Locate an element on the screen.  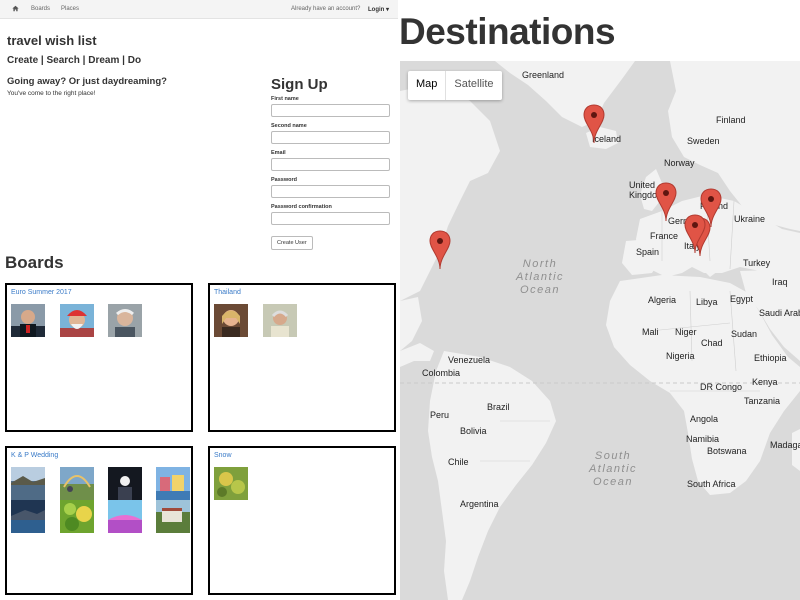
email-label: Email is located at coordinates (278, 153).